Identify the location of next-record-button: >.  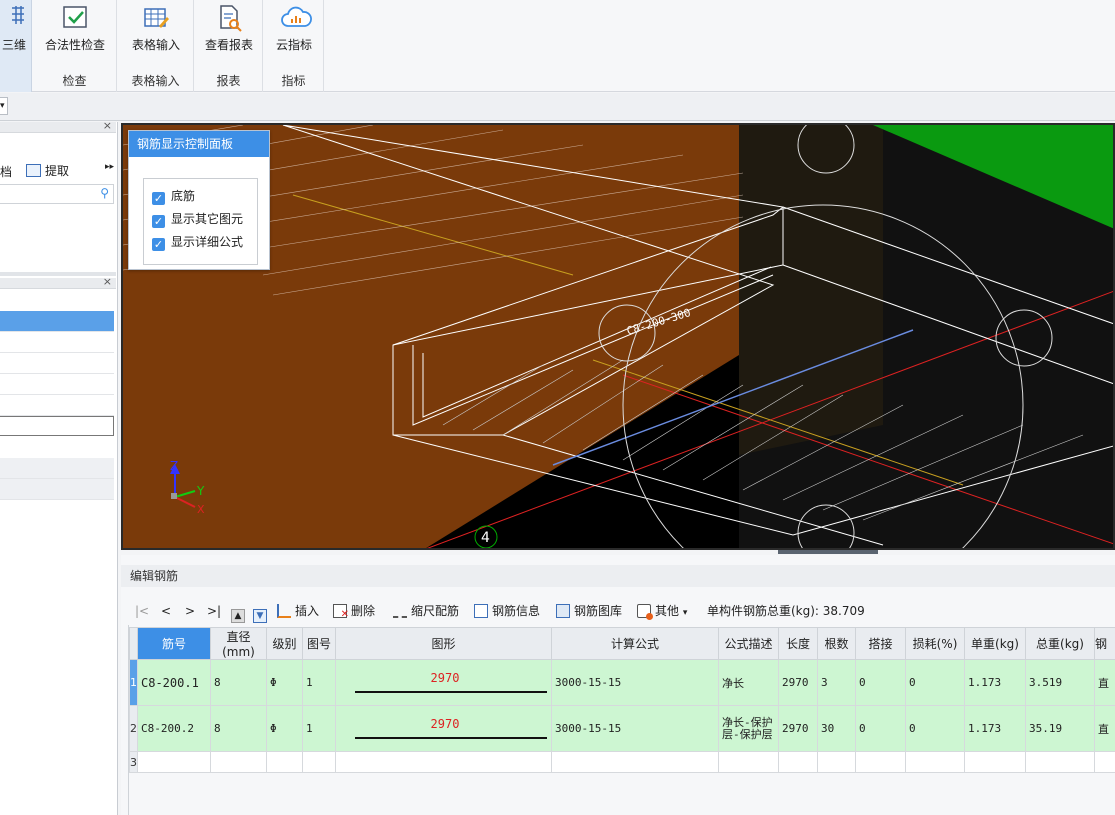
(190, 611).